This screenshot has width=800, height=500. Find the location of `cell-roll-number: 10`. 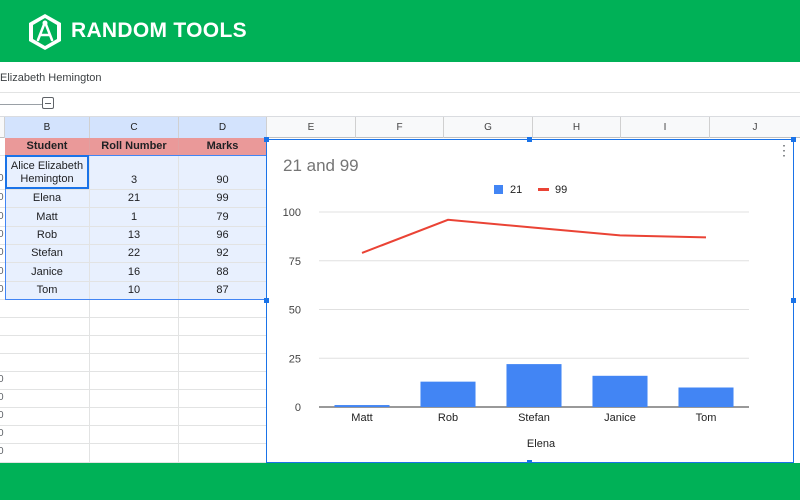

cell-roll-number: 10 is located at coordinates (134, 290).